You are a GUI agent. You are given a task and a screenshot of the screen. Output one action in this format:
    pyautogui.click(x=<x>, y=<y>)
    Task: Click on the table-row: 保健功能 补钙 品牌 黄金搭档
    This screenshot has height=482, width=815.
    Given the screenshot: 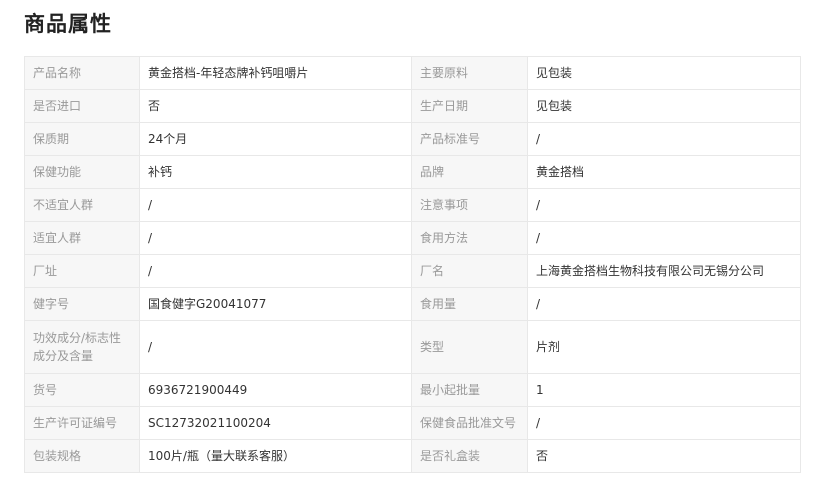 What is the action you would take?
    pyautogui.click(x=412, y=172)
    